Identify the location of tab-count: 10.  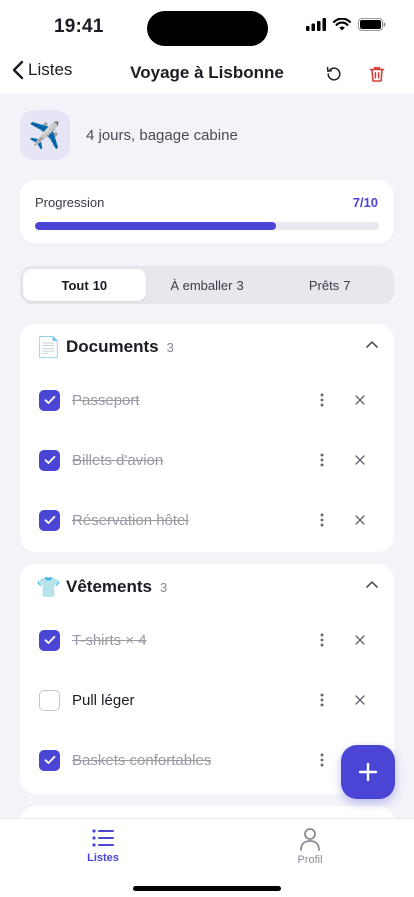
(100, 285).